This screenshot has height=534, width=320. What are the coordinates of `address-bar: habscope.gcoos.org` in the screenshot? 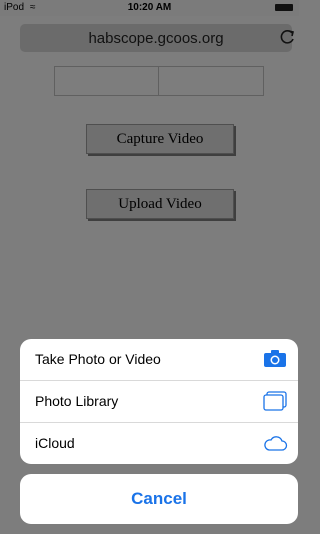 It's located at (157, 38).